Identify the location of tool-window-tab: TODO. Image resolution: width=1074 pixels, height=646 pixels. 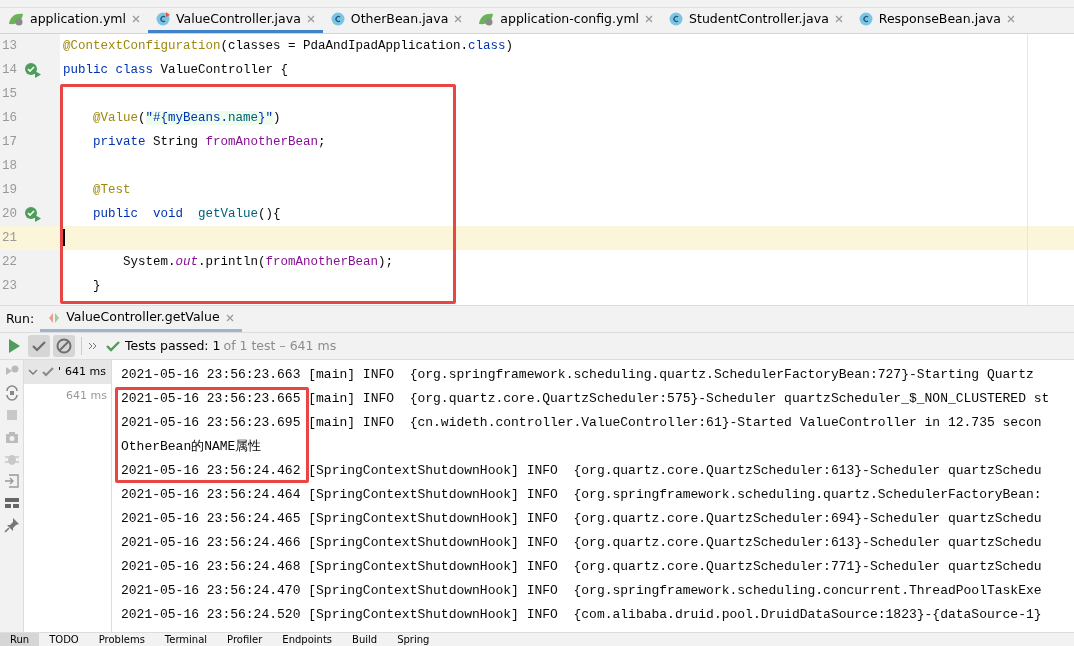
(64, 639).